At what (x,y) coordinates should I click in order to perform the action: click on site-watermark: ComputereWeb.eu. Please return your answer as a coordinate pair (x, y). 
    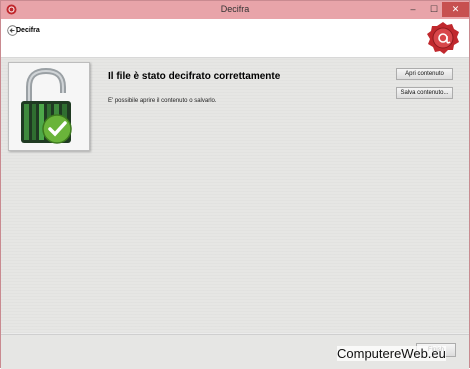
    Looking at the image, I should click on (391, 353).